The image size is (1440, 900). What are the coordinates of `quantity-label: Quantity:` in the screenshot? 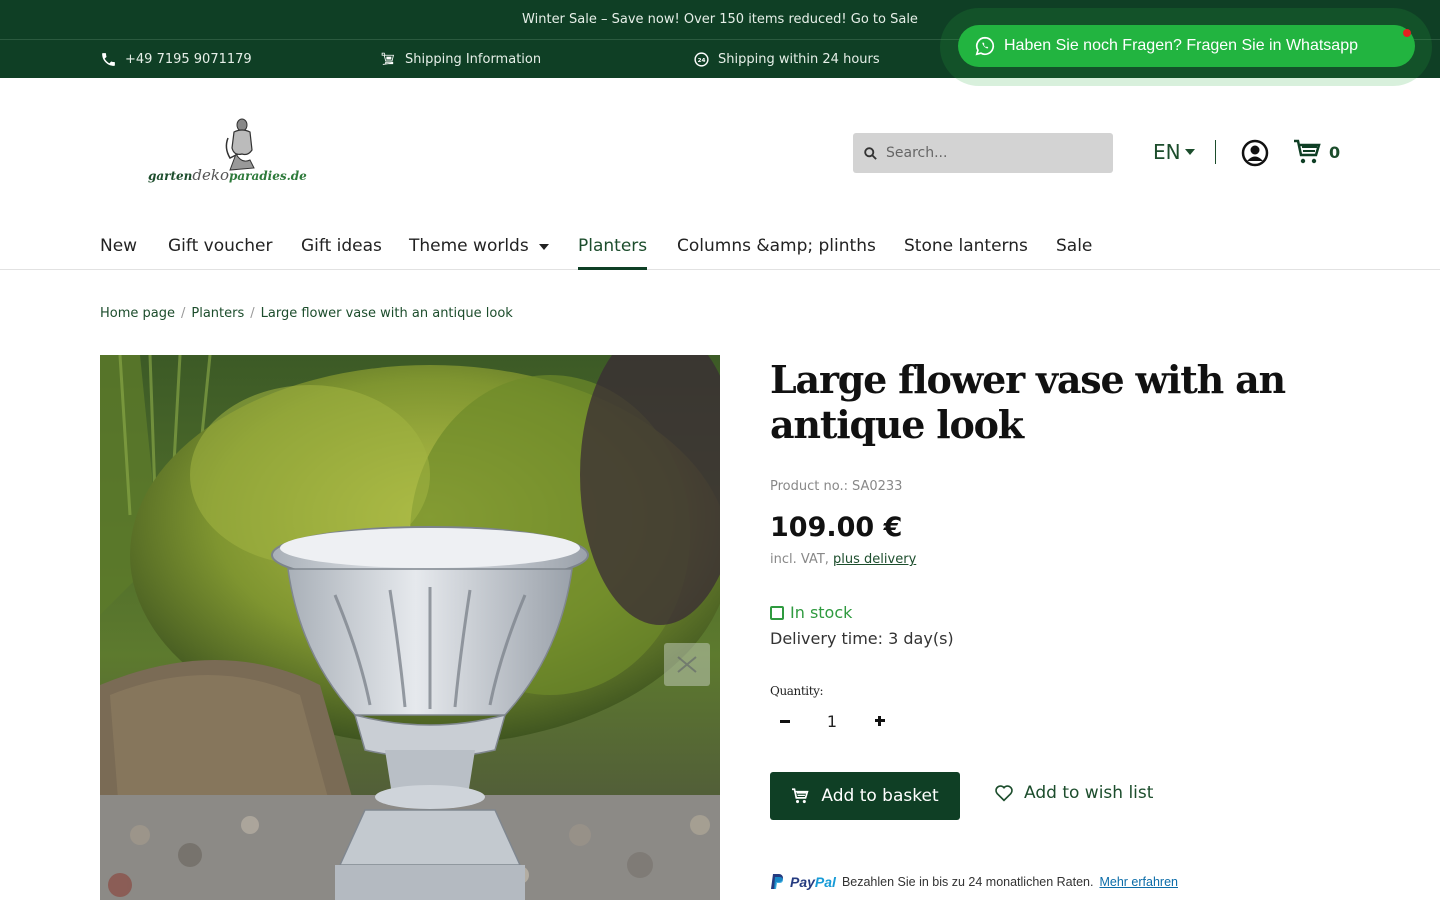 It's located at (797, 691).